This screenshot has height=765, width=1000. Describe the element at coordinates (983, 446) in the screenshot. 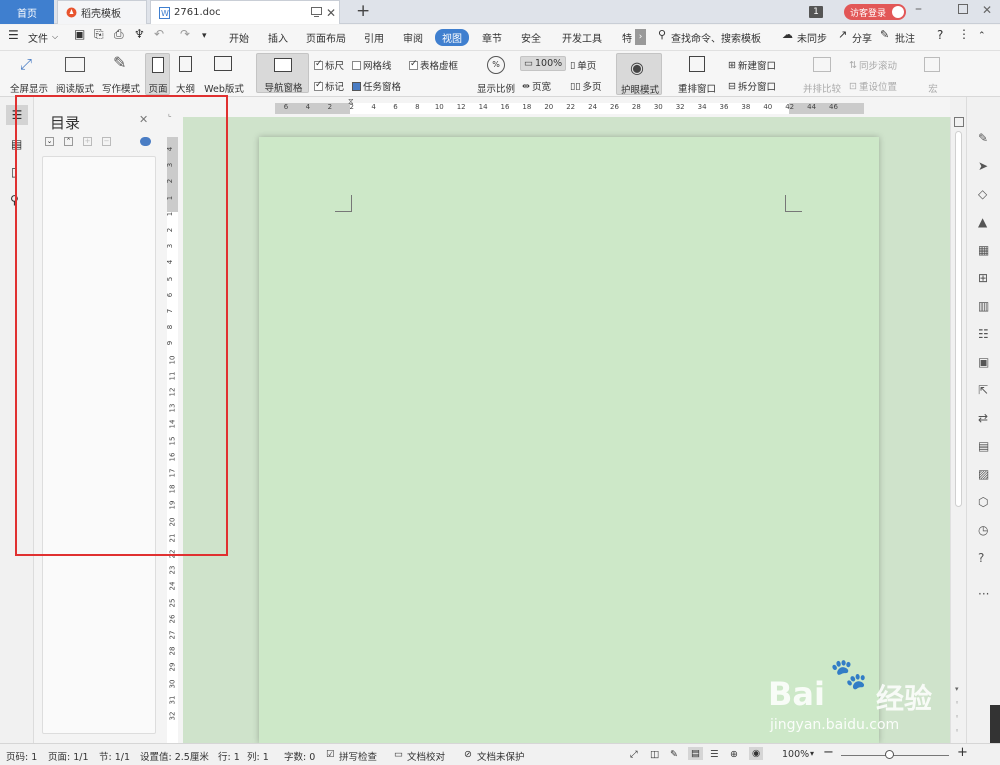

I see `archive-icon: ▤` at that location.